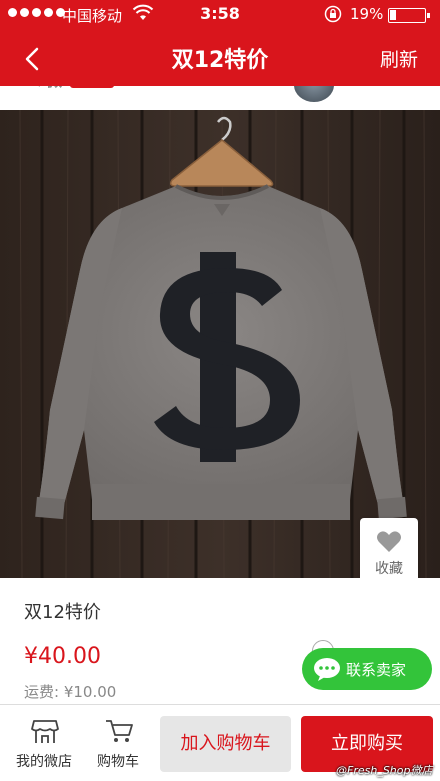 The height and width of the screenshot is (781, 440). Describe the element at coordinates (118, 743) in the screenshot. I see `tab-cart: 购物车` at that location.